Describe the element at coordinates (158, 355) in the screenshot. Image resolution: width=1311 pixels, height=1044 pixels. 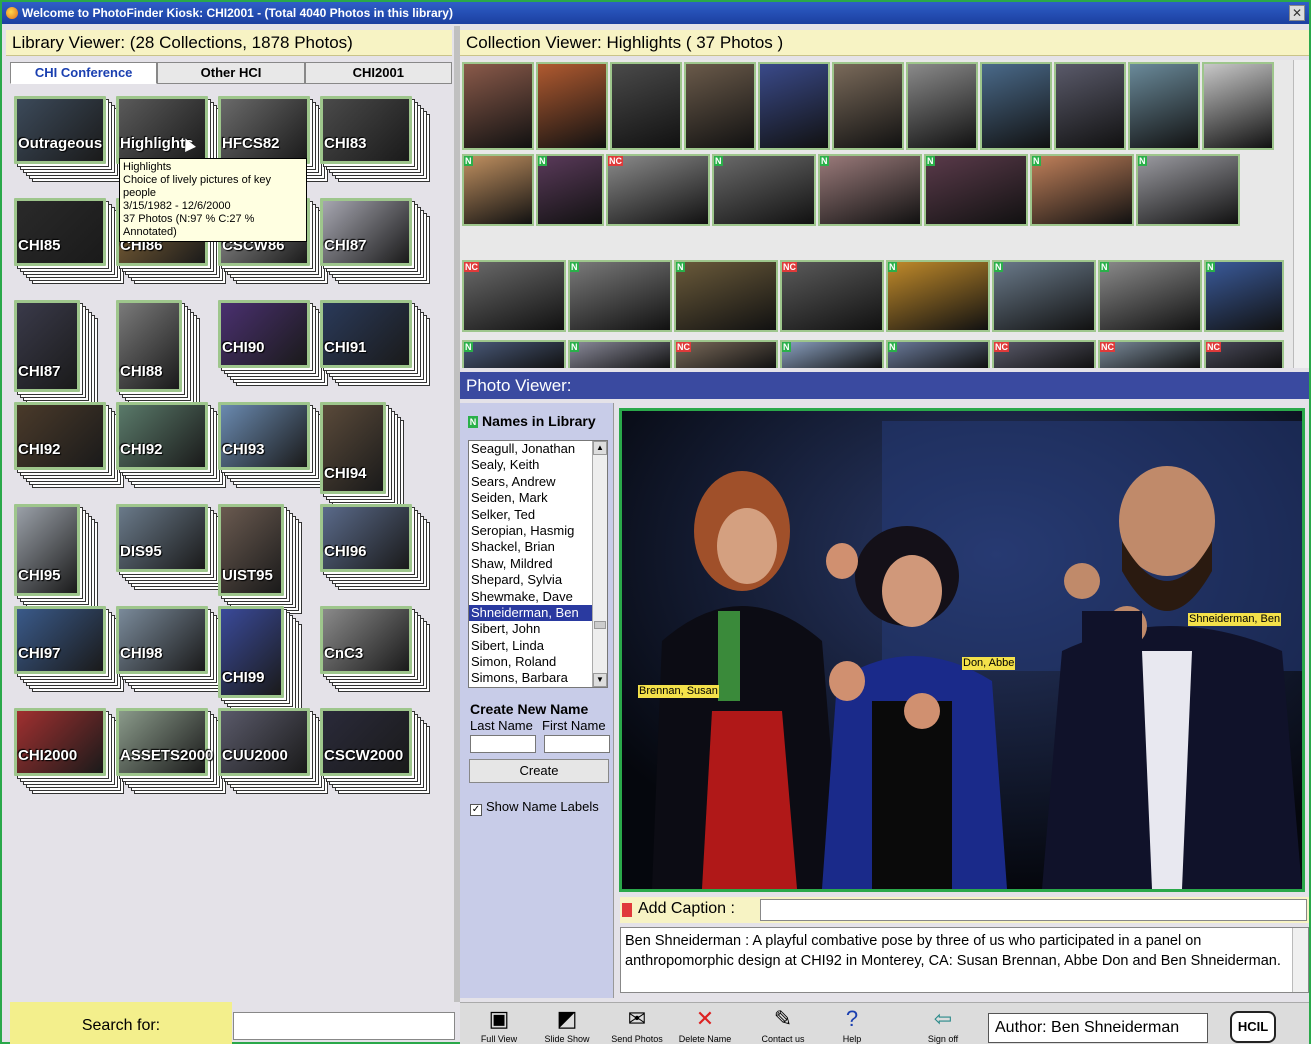
I see `collection-chi88: CHI88` at that location.